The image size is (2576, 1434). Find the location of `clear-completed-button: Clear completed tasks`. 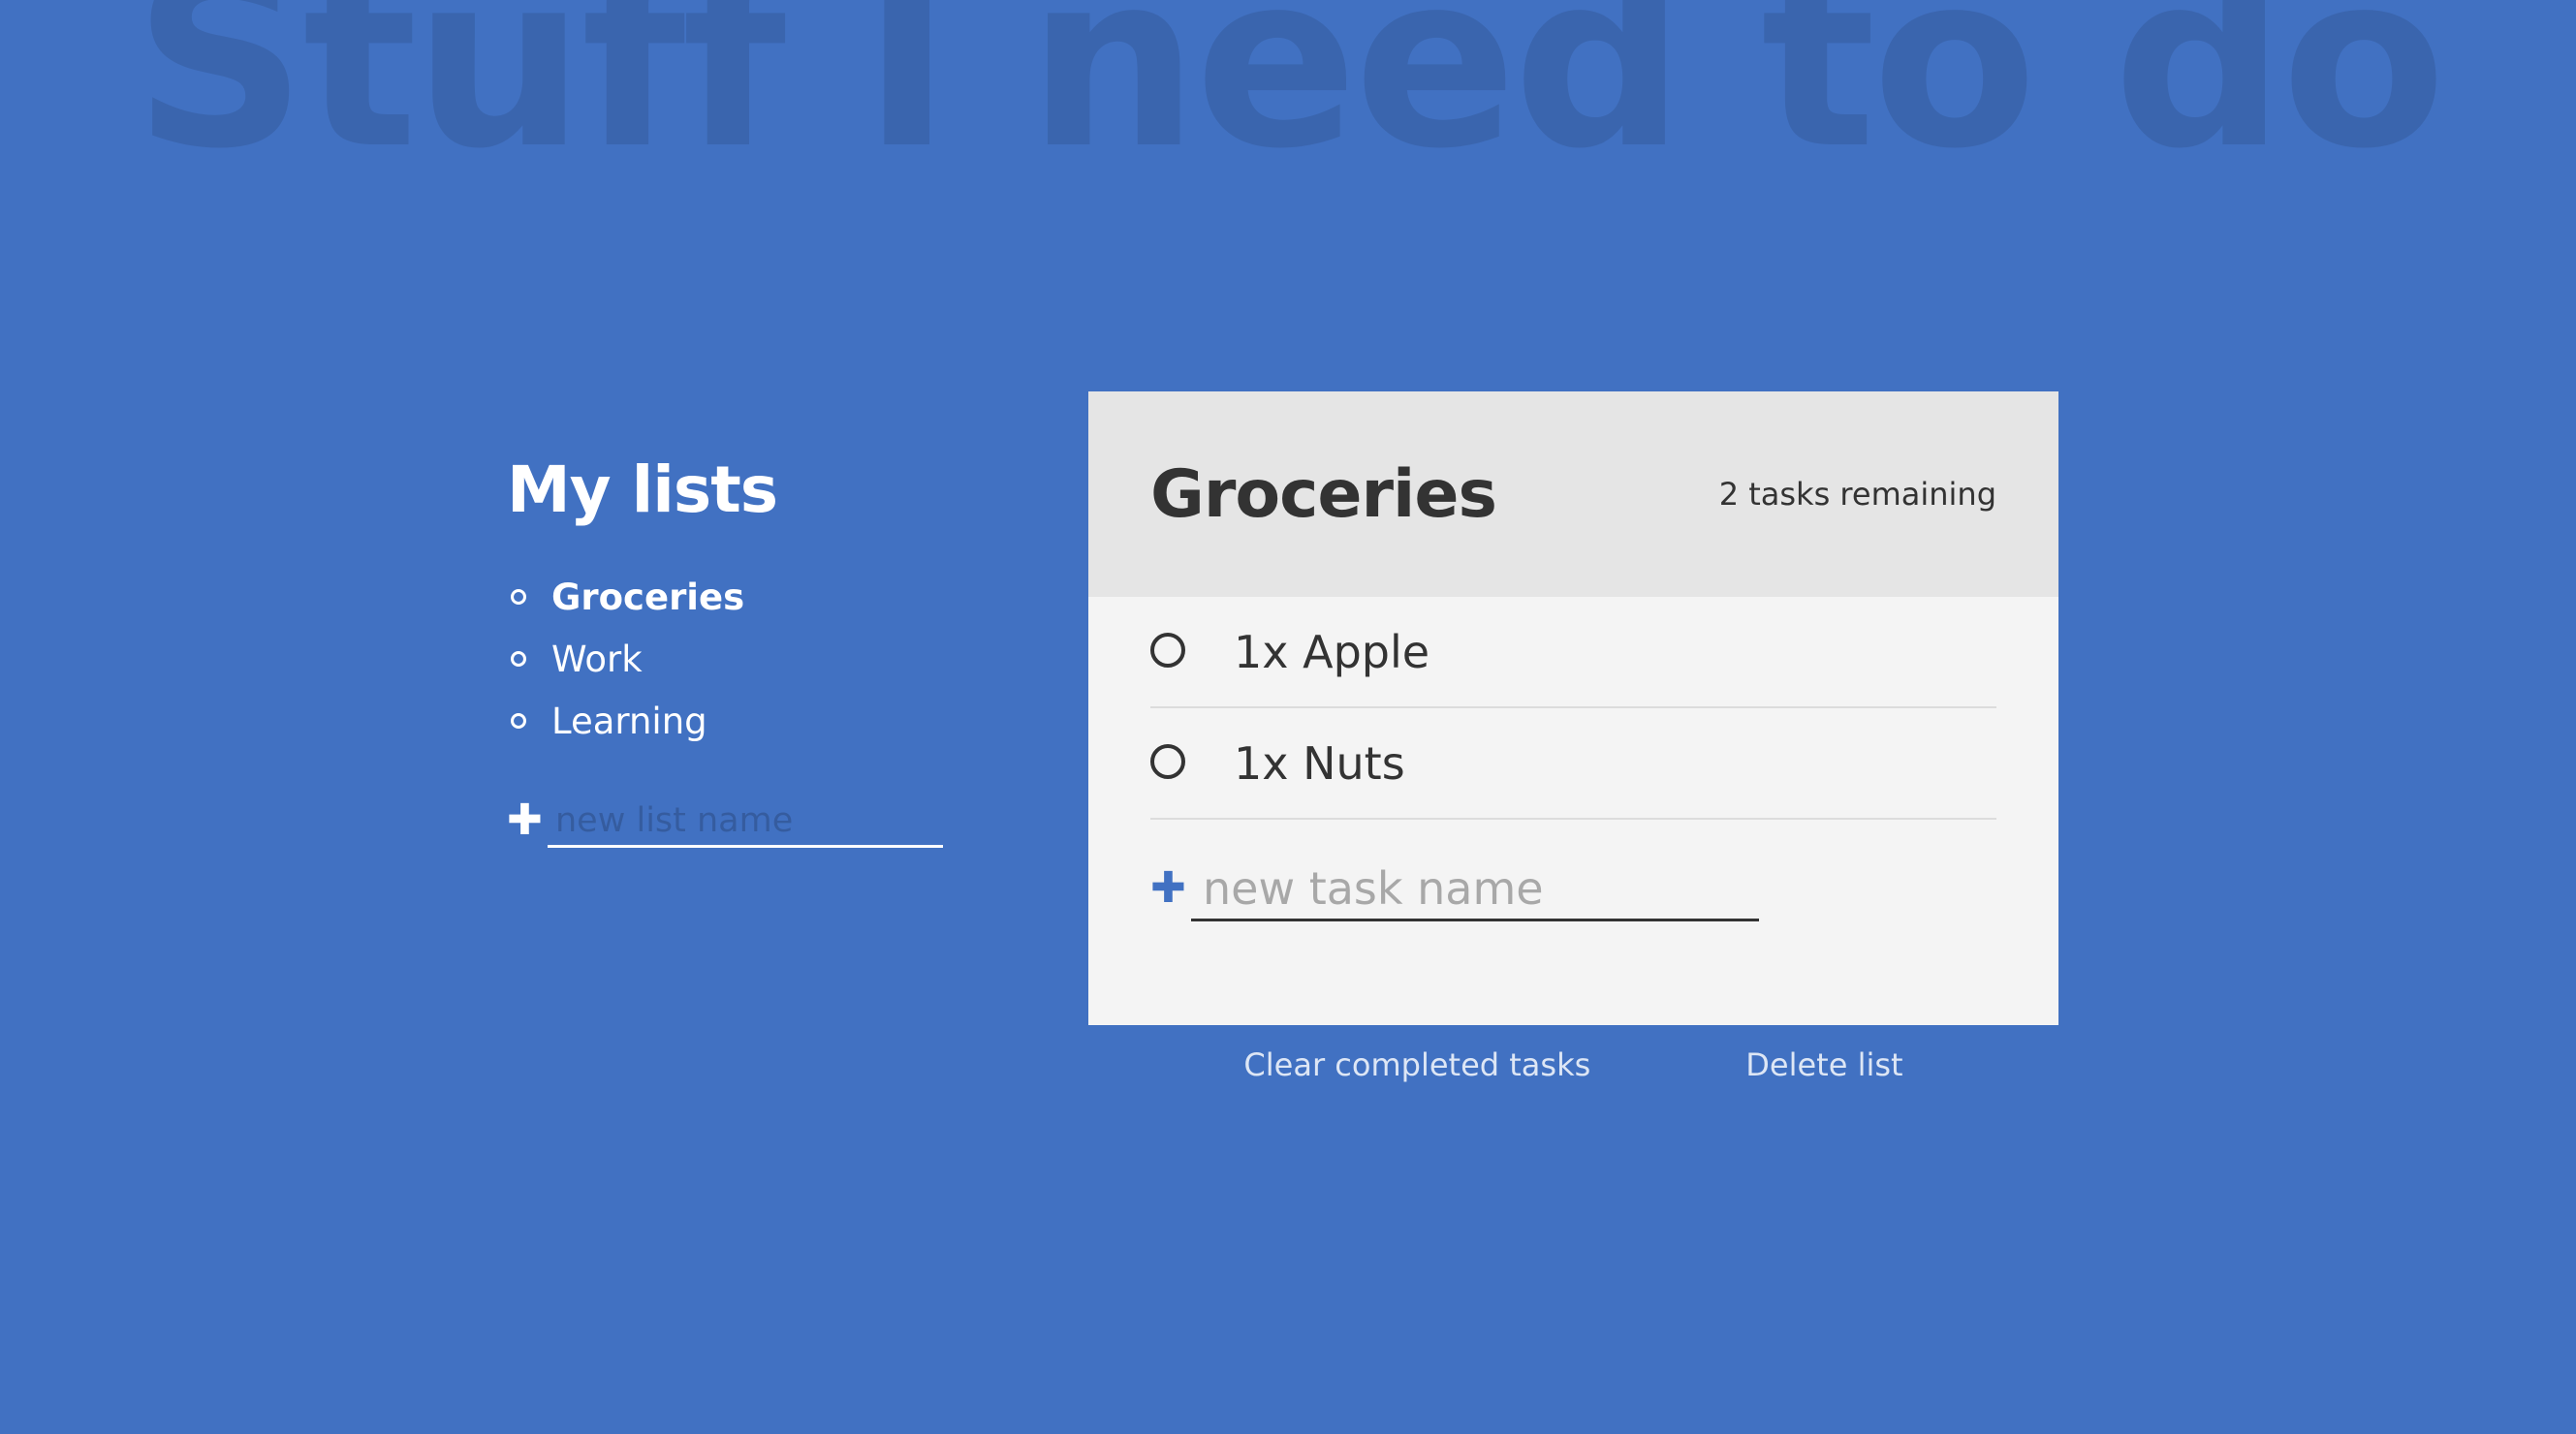

clear-completed-button: Clear completed tasks is located at coordinates (1416, 1064).